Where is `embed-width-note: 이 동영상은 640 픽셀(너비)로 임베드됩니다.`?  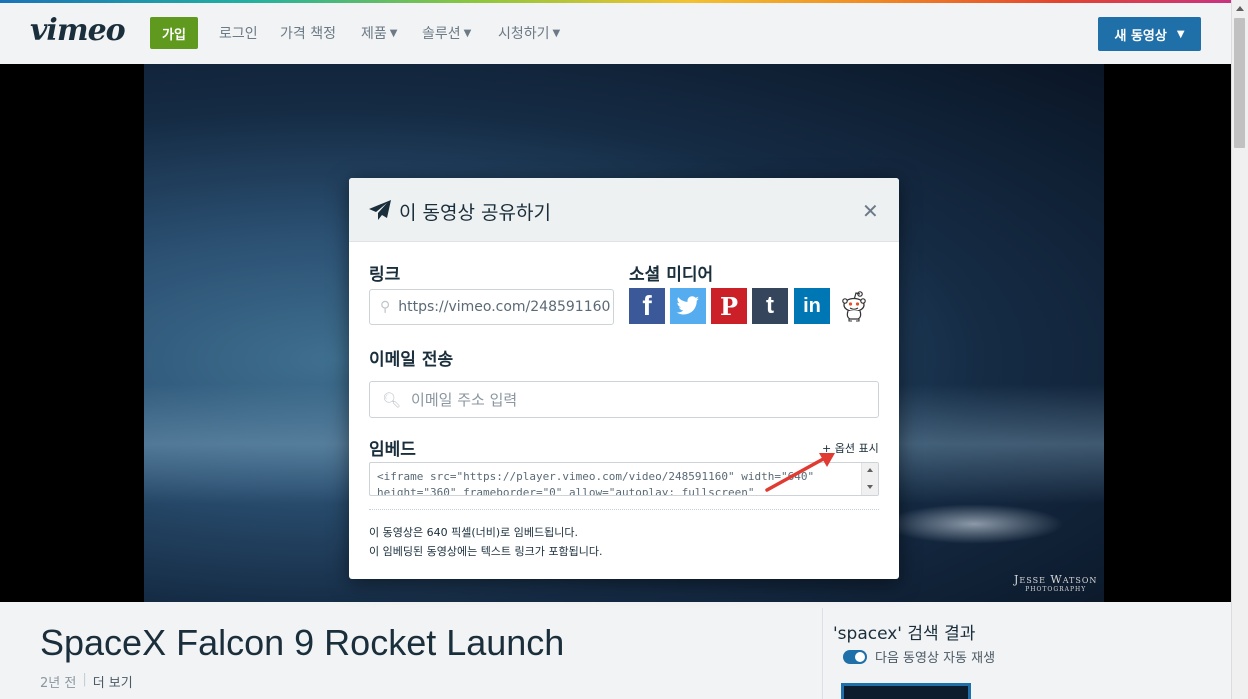 embed-width-note: 이 동영상은 640 픽셀(너비)로 임베드됩니다. is located at coordinates (473, 532).